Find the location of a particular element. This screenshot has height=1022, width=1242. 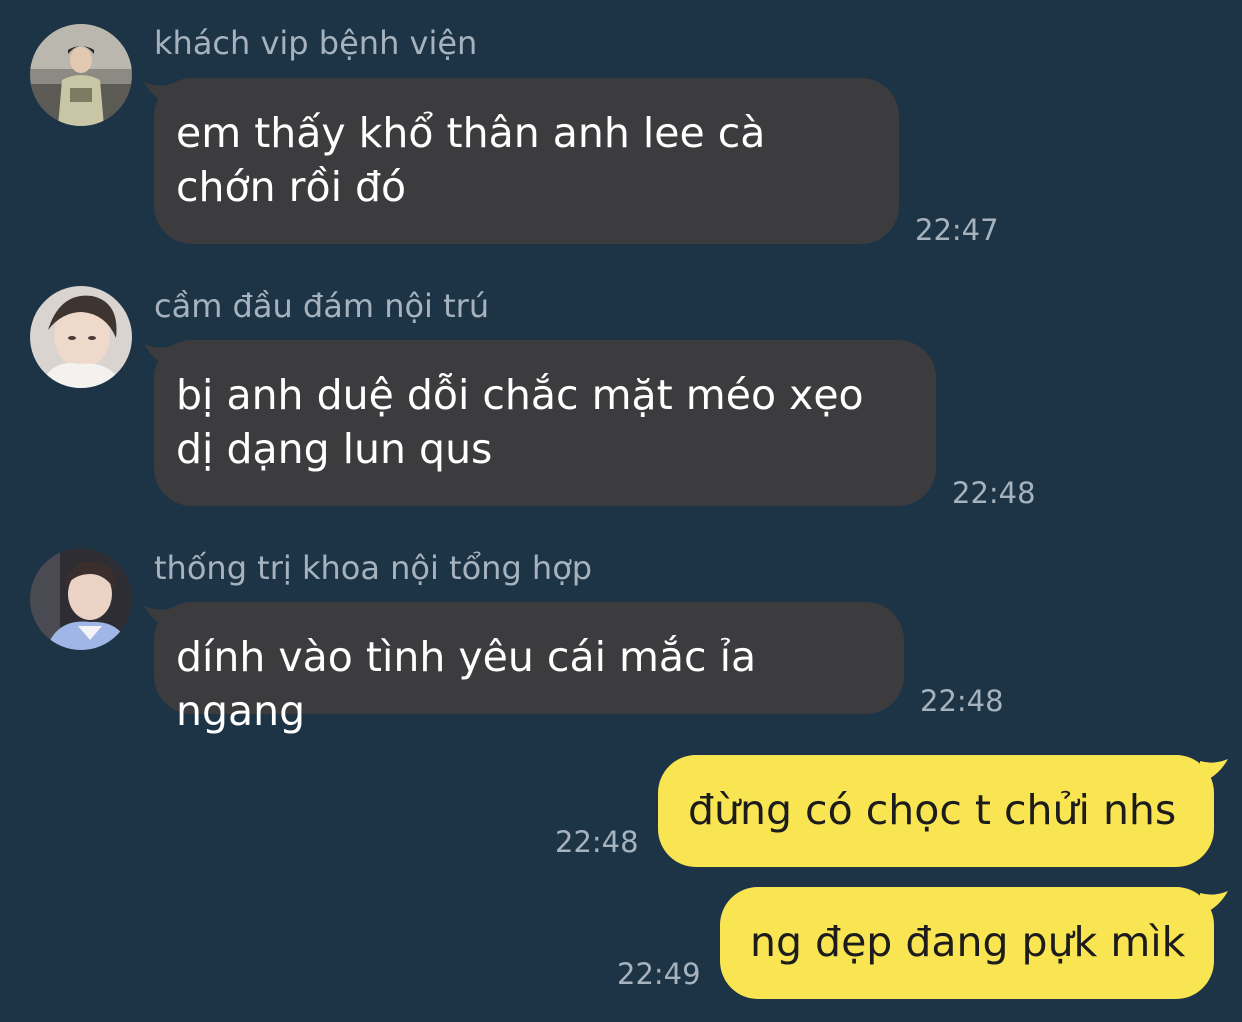

message-bubble: đừng có chọc t chửi nhs is located at coordinates (936, 811).